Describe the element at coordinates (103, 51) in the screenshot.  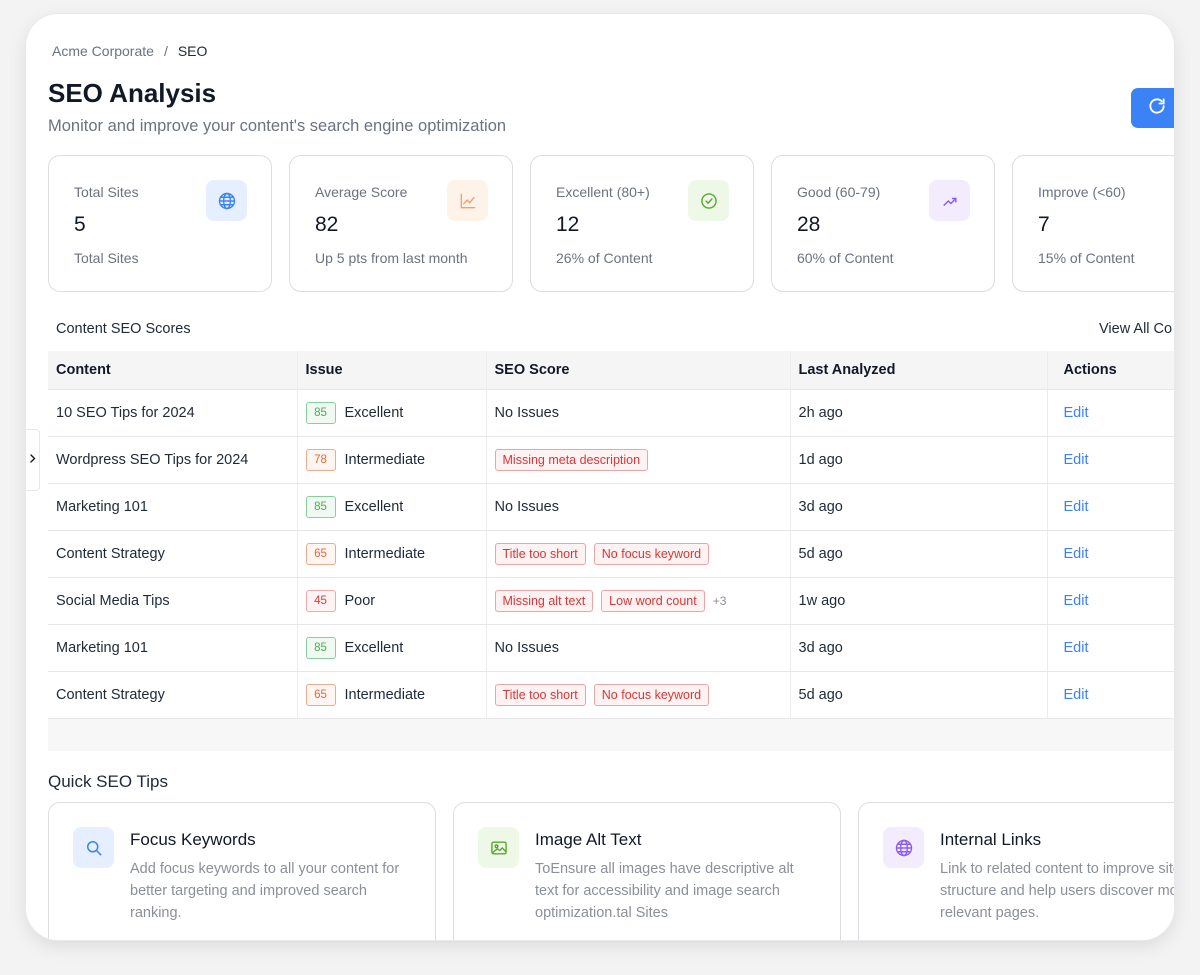
I see `breadcrumb-org: Acme Corporate` at that location.